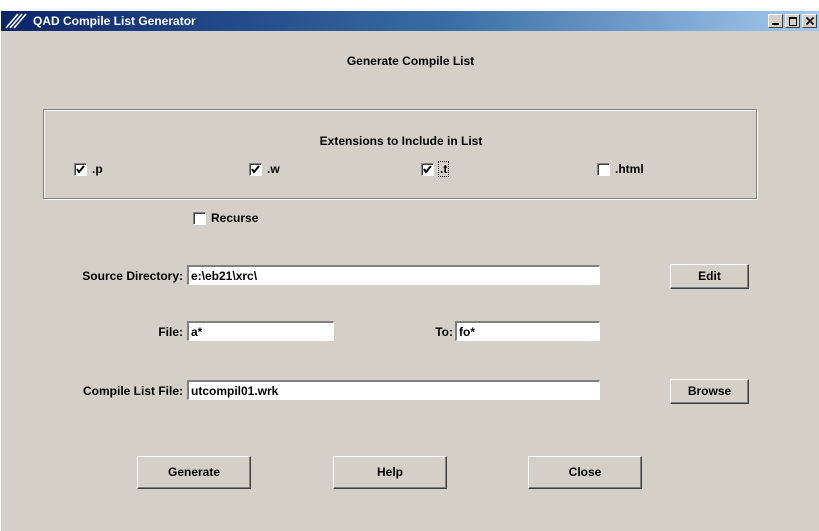 This screenshot has width=819, height=531. Describe the element at coordinates (16, 21) in the screenshot. I see `app-icon` at that location.